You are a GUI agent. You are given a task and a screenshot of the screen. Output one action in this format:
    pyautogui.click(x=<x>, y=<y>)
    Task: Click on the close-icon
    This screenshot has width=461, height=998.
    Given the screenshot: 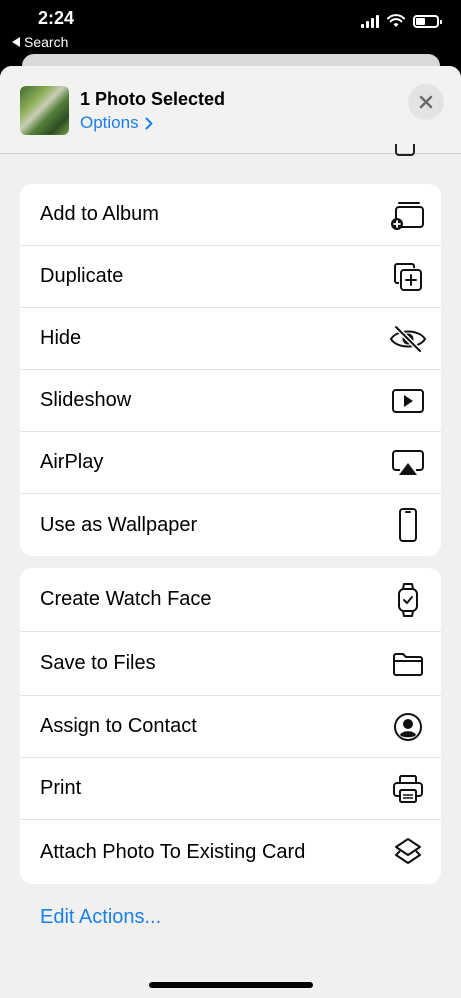 What is the action you would take?
    pyautogui.click(x=426, y=102)
    